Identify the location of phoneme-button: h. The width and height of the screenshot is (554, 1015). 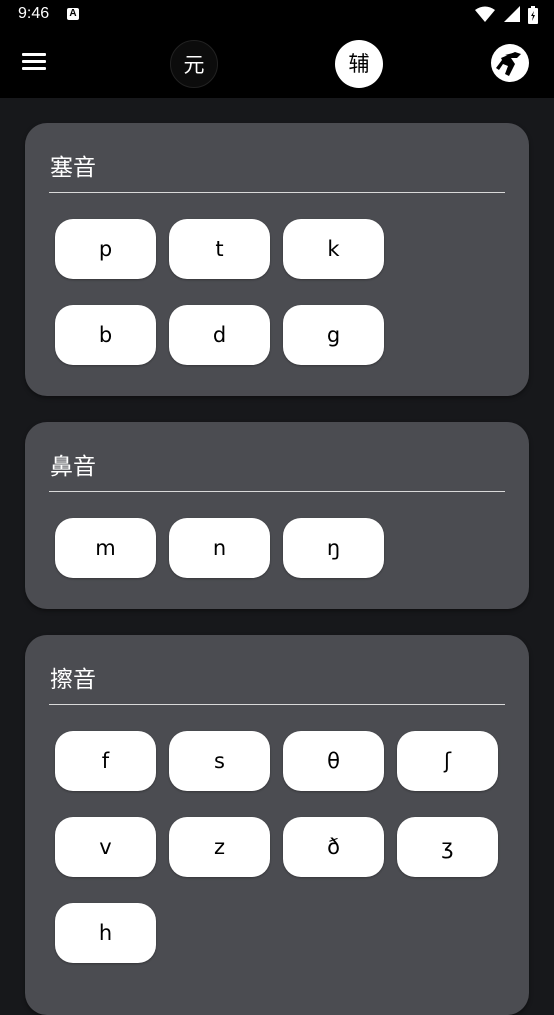
(105, 933).